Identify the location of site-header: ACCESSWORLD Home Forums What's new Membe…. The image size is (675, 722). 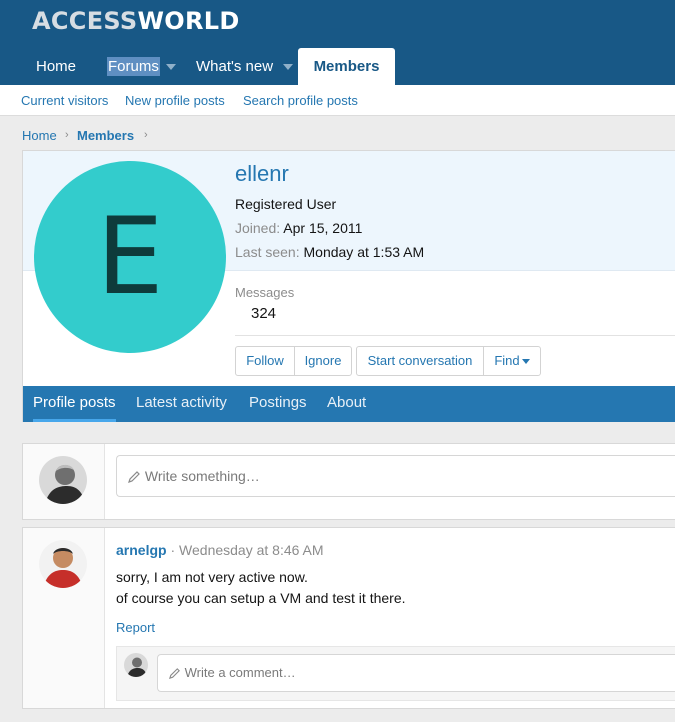
(337, 42).